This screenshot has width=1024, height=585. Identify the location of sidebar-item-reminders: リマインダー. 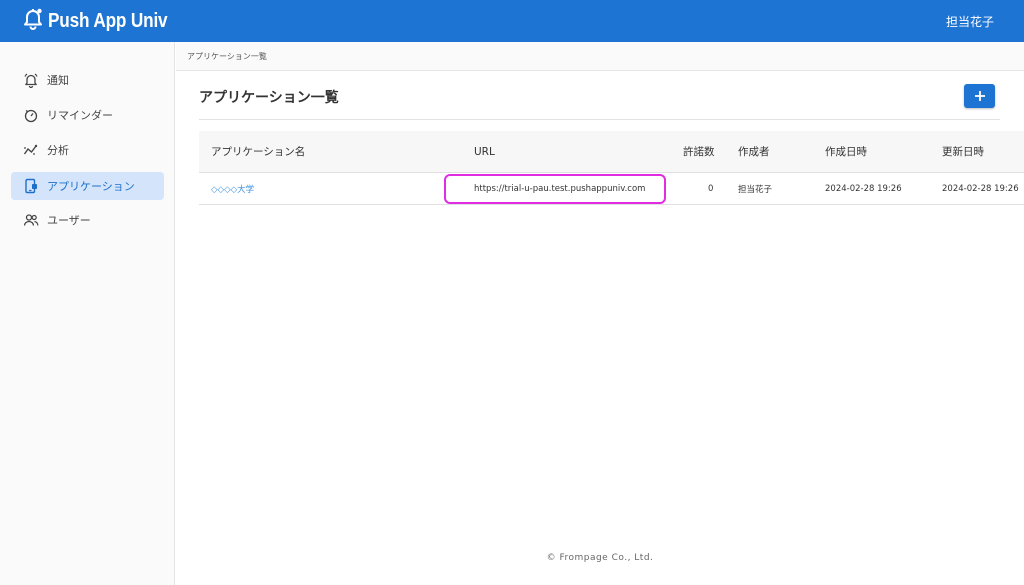
(87, 115).